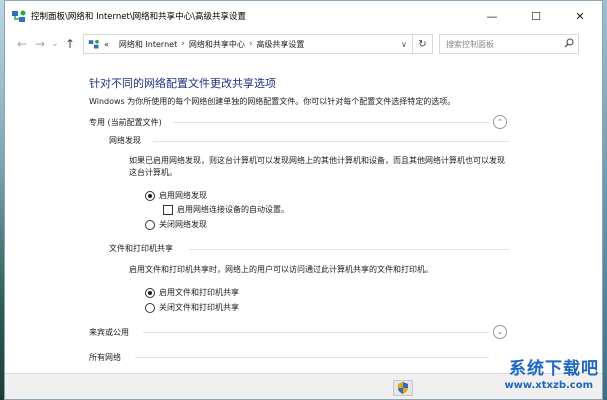 The image size is (607, 400). I want to click on refresh-button: ↻, so click(423, 44).